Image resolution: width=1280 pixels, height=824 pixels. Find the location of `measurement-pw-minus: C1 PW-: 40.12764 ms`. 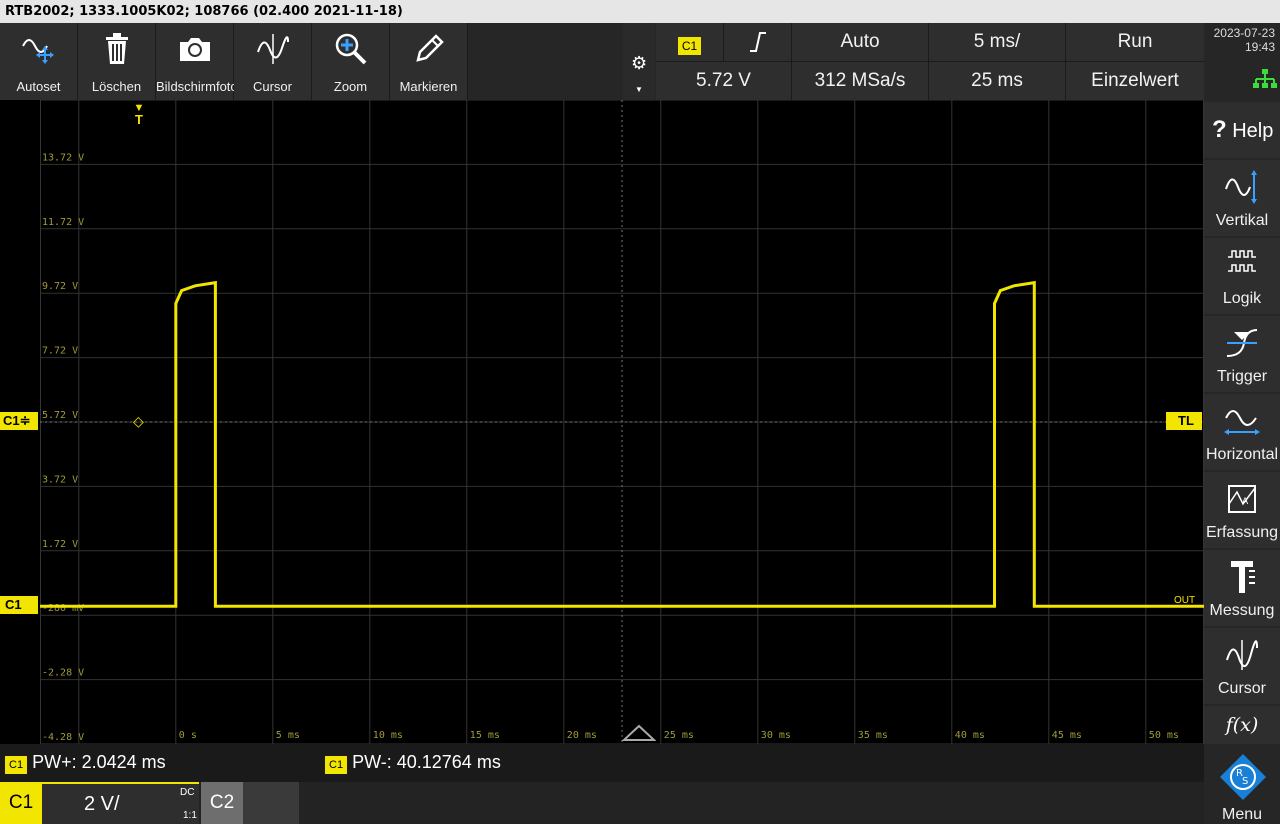

measurement-pw-minus: C1 PW-: 40.12764 ms is located at coordinates (413, 763).